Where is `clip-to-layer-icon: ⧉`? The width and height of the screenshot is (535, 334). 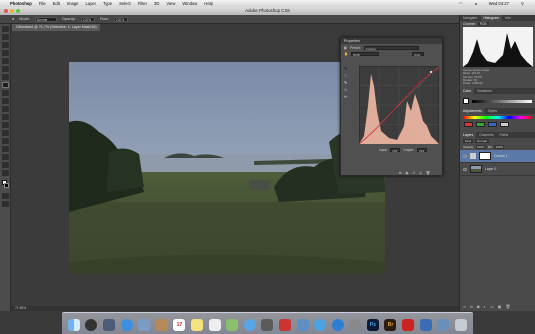 clip-to-layer-icon: ⧉ is located at coordinates (400, 173).